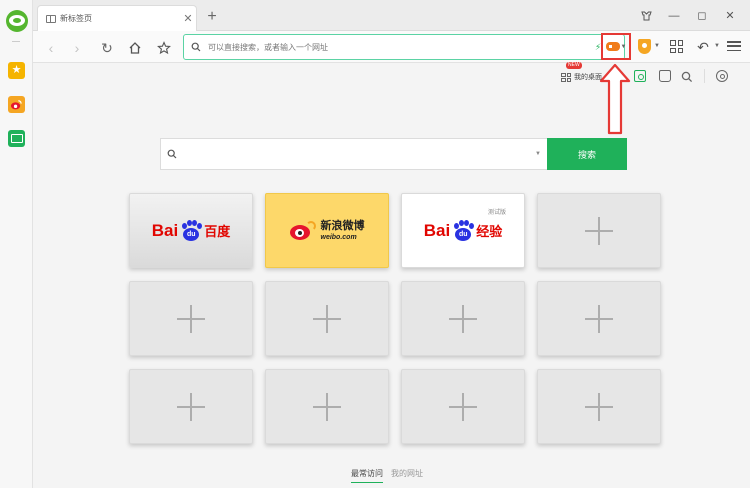  Describe the element at coordinates (587, 154) in the screenshot. I see `search-button: 搜索` at that location.